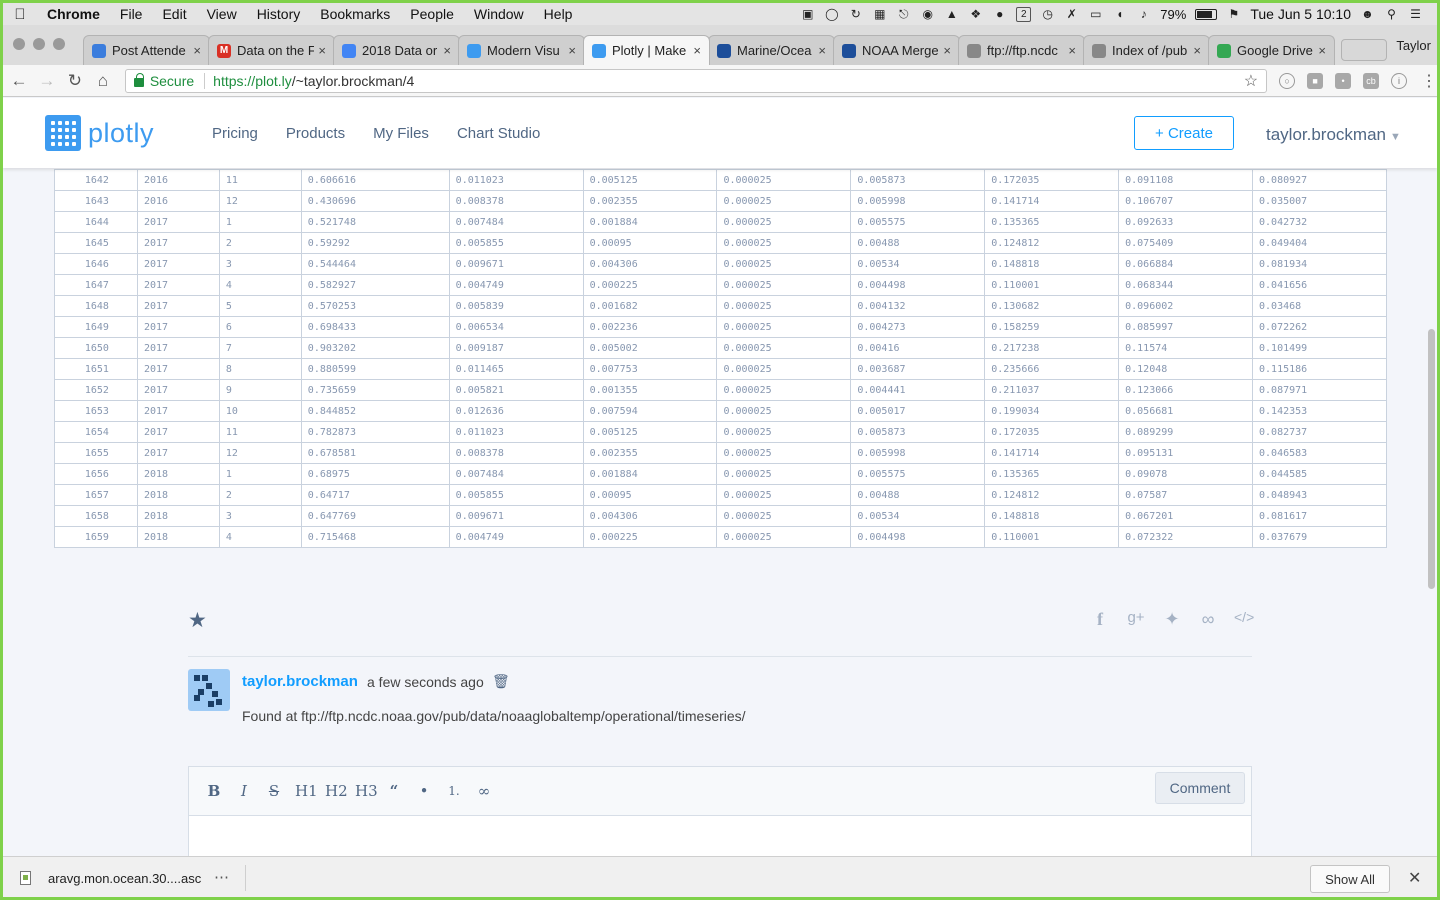 This screenshot has width=1440, height=900. Describe the element at coordinates (650, 348) in the screenshot. I see `table-cell: 0.005002` at that location.